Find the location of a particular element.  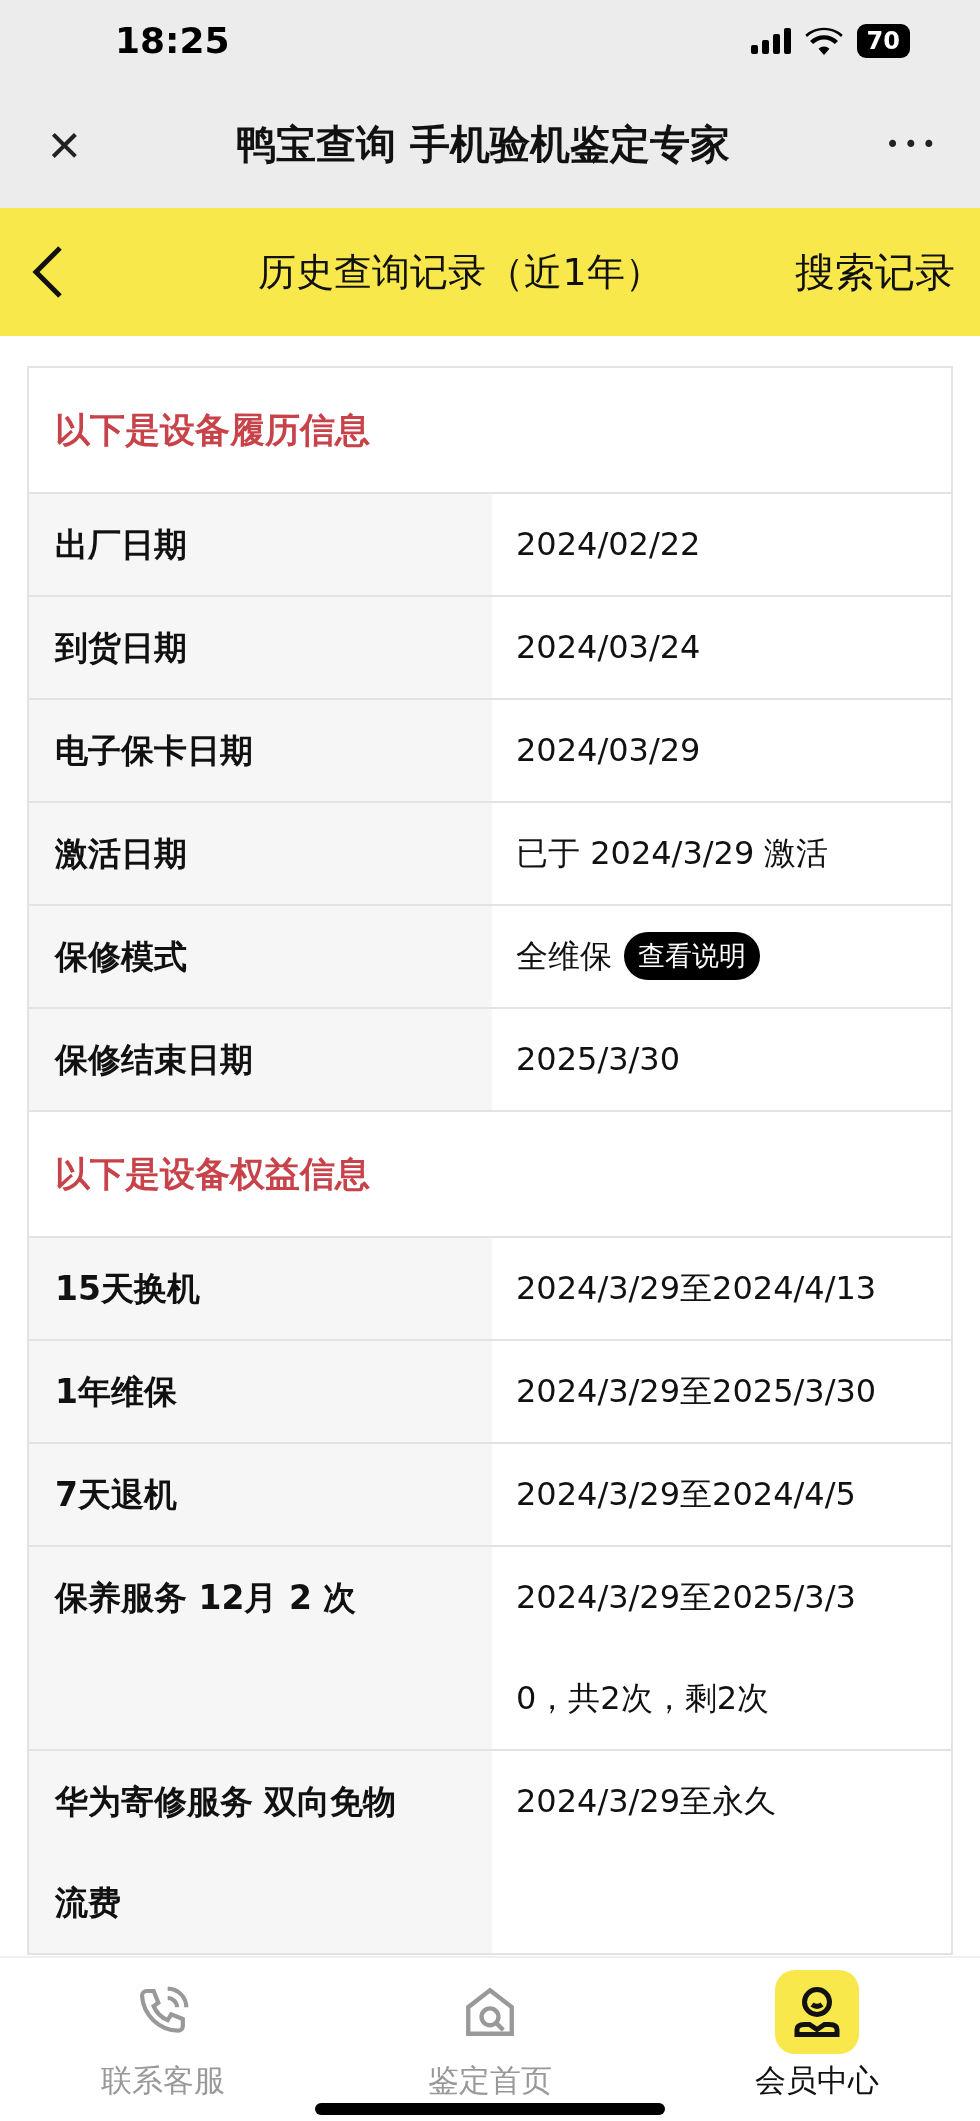

row-label: 15天换机 is located at coordinates (260, 1288).